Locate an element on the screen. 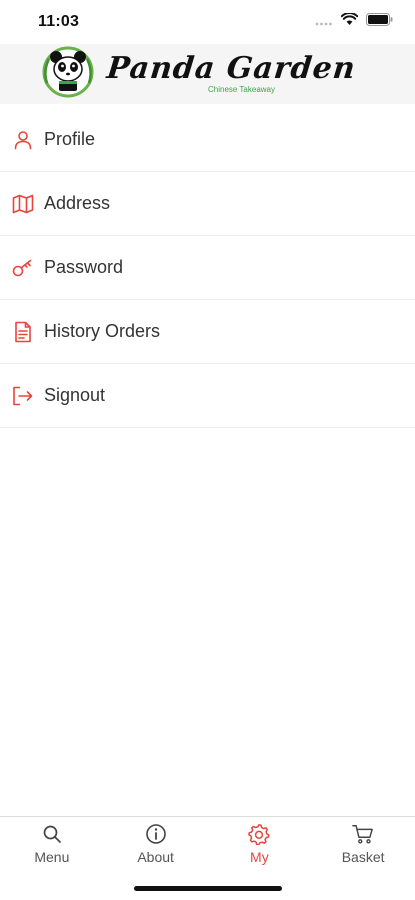  menu-item-label: Address is located at coordinates (77, 203).